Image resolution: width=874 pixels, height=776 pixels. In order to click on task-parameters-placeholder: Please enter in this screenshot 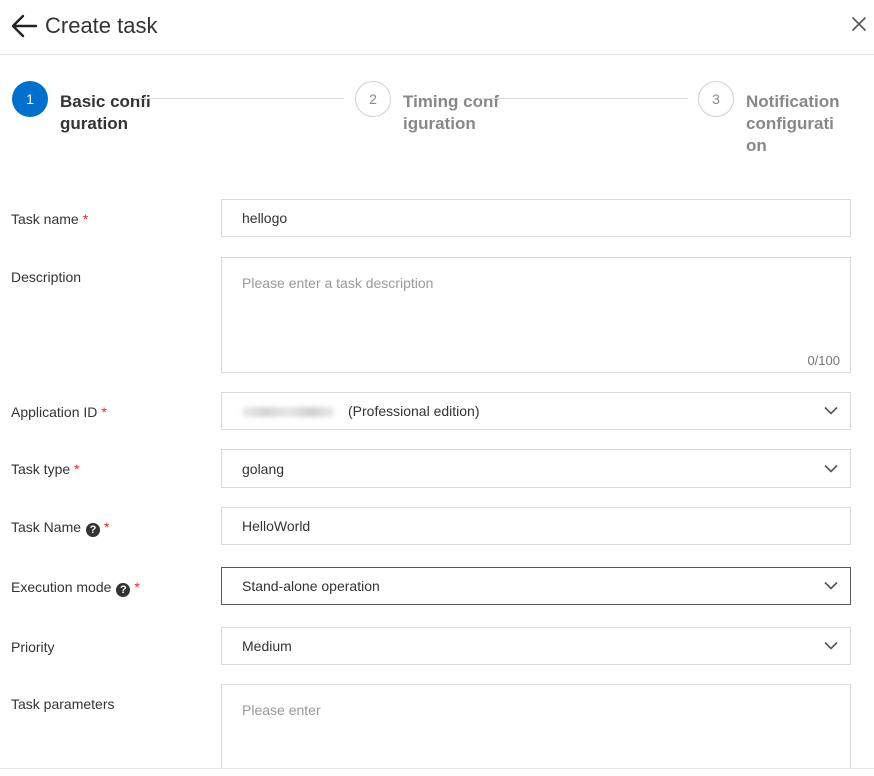, I will do `click(281, 710)`.